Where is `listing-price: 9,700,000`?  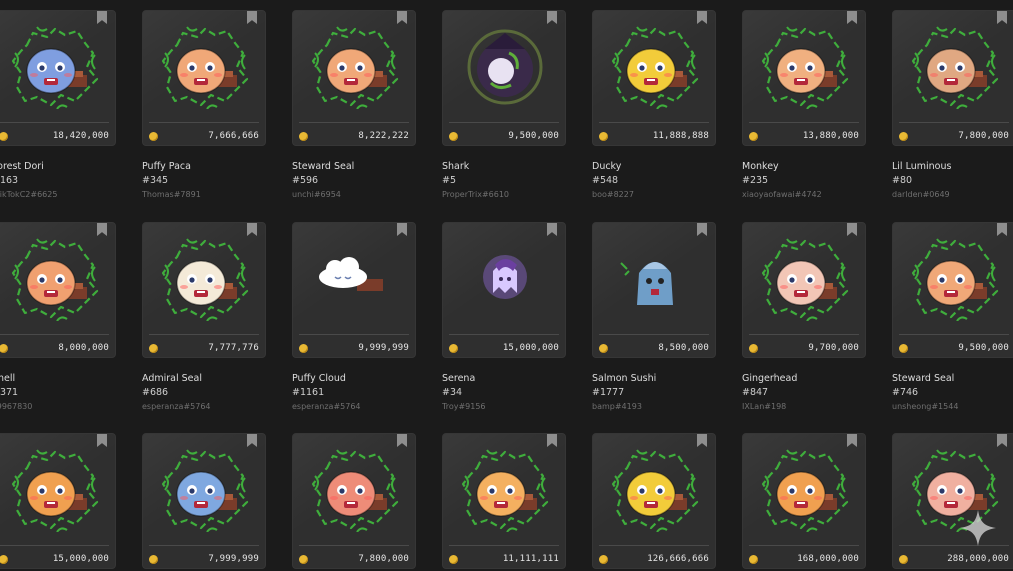 listing-price: 9,700,000 is located at coordinates (833, 348).